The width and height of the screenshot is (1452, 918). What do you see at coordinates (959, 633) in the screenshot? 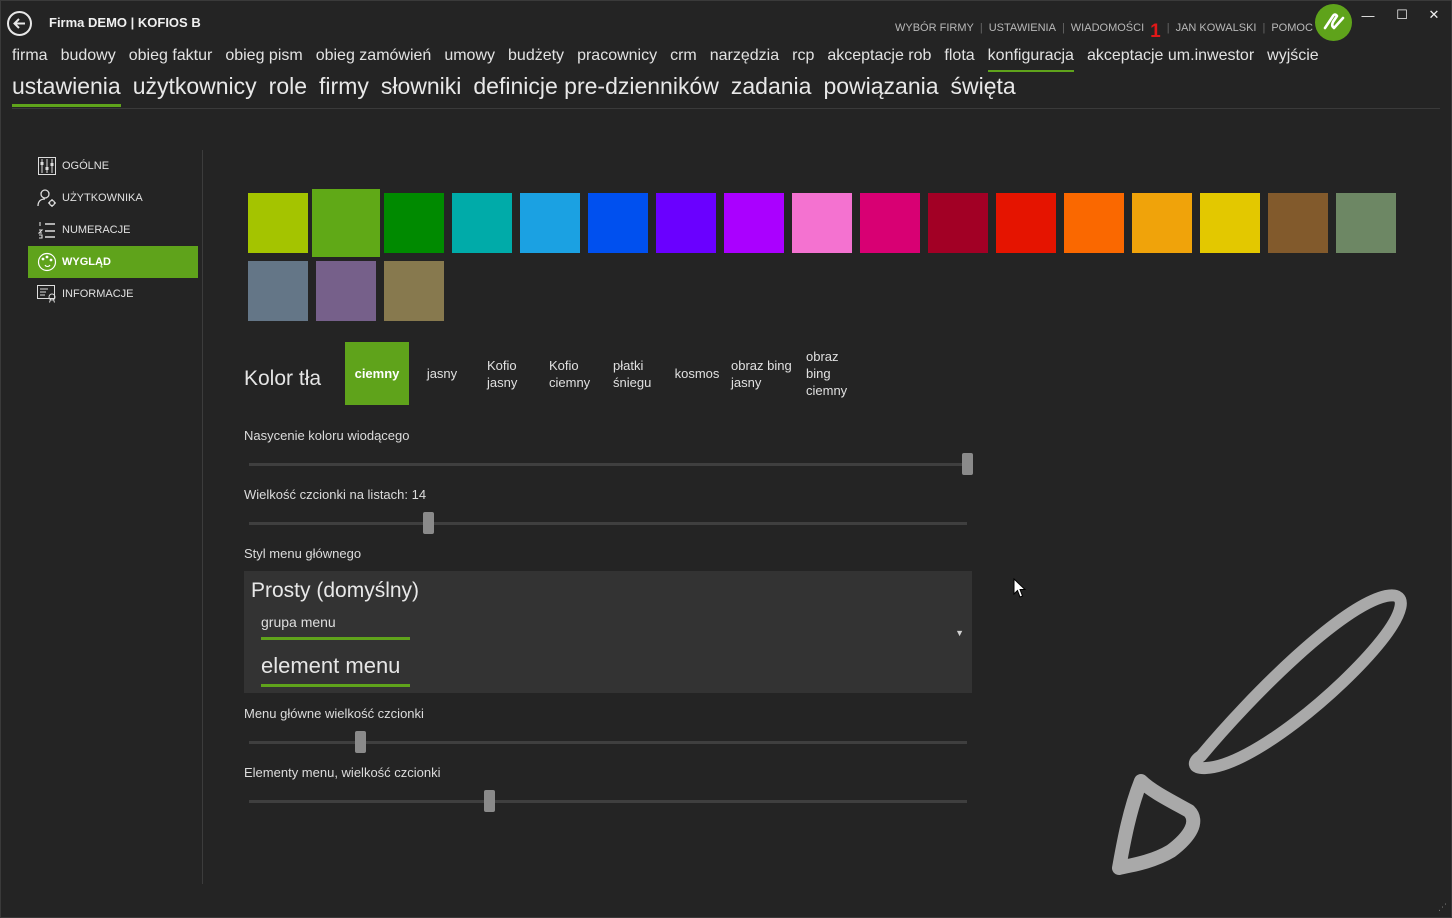
I see `chevron-down-icon: ▼` at bounding box center [959, 633].